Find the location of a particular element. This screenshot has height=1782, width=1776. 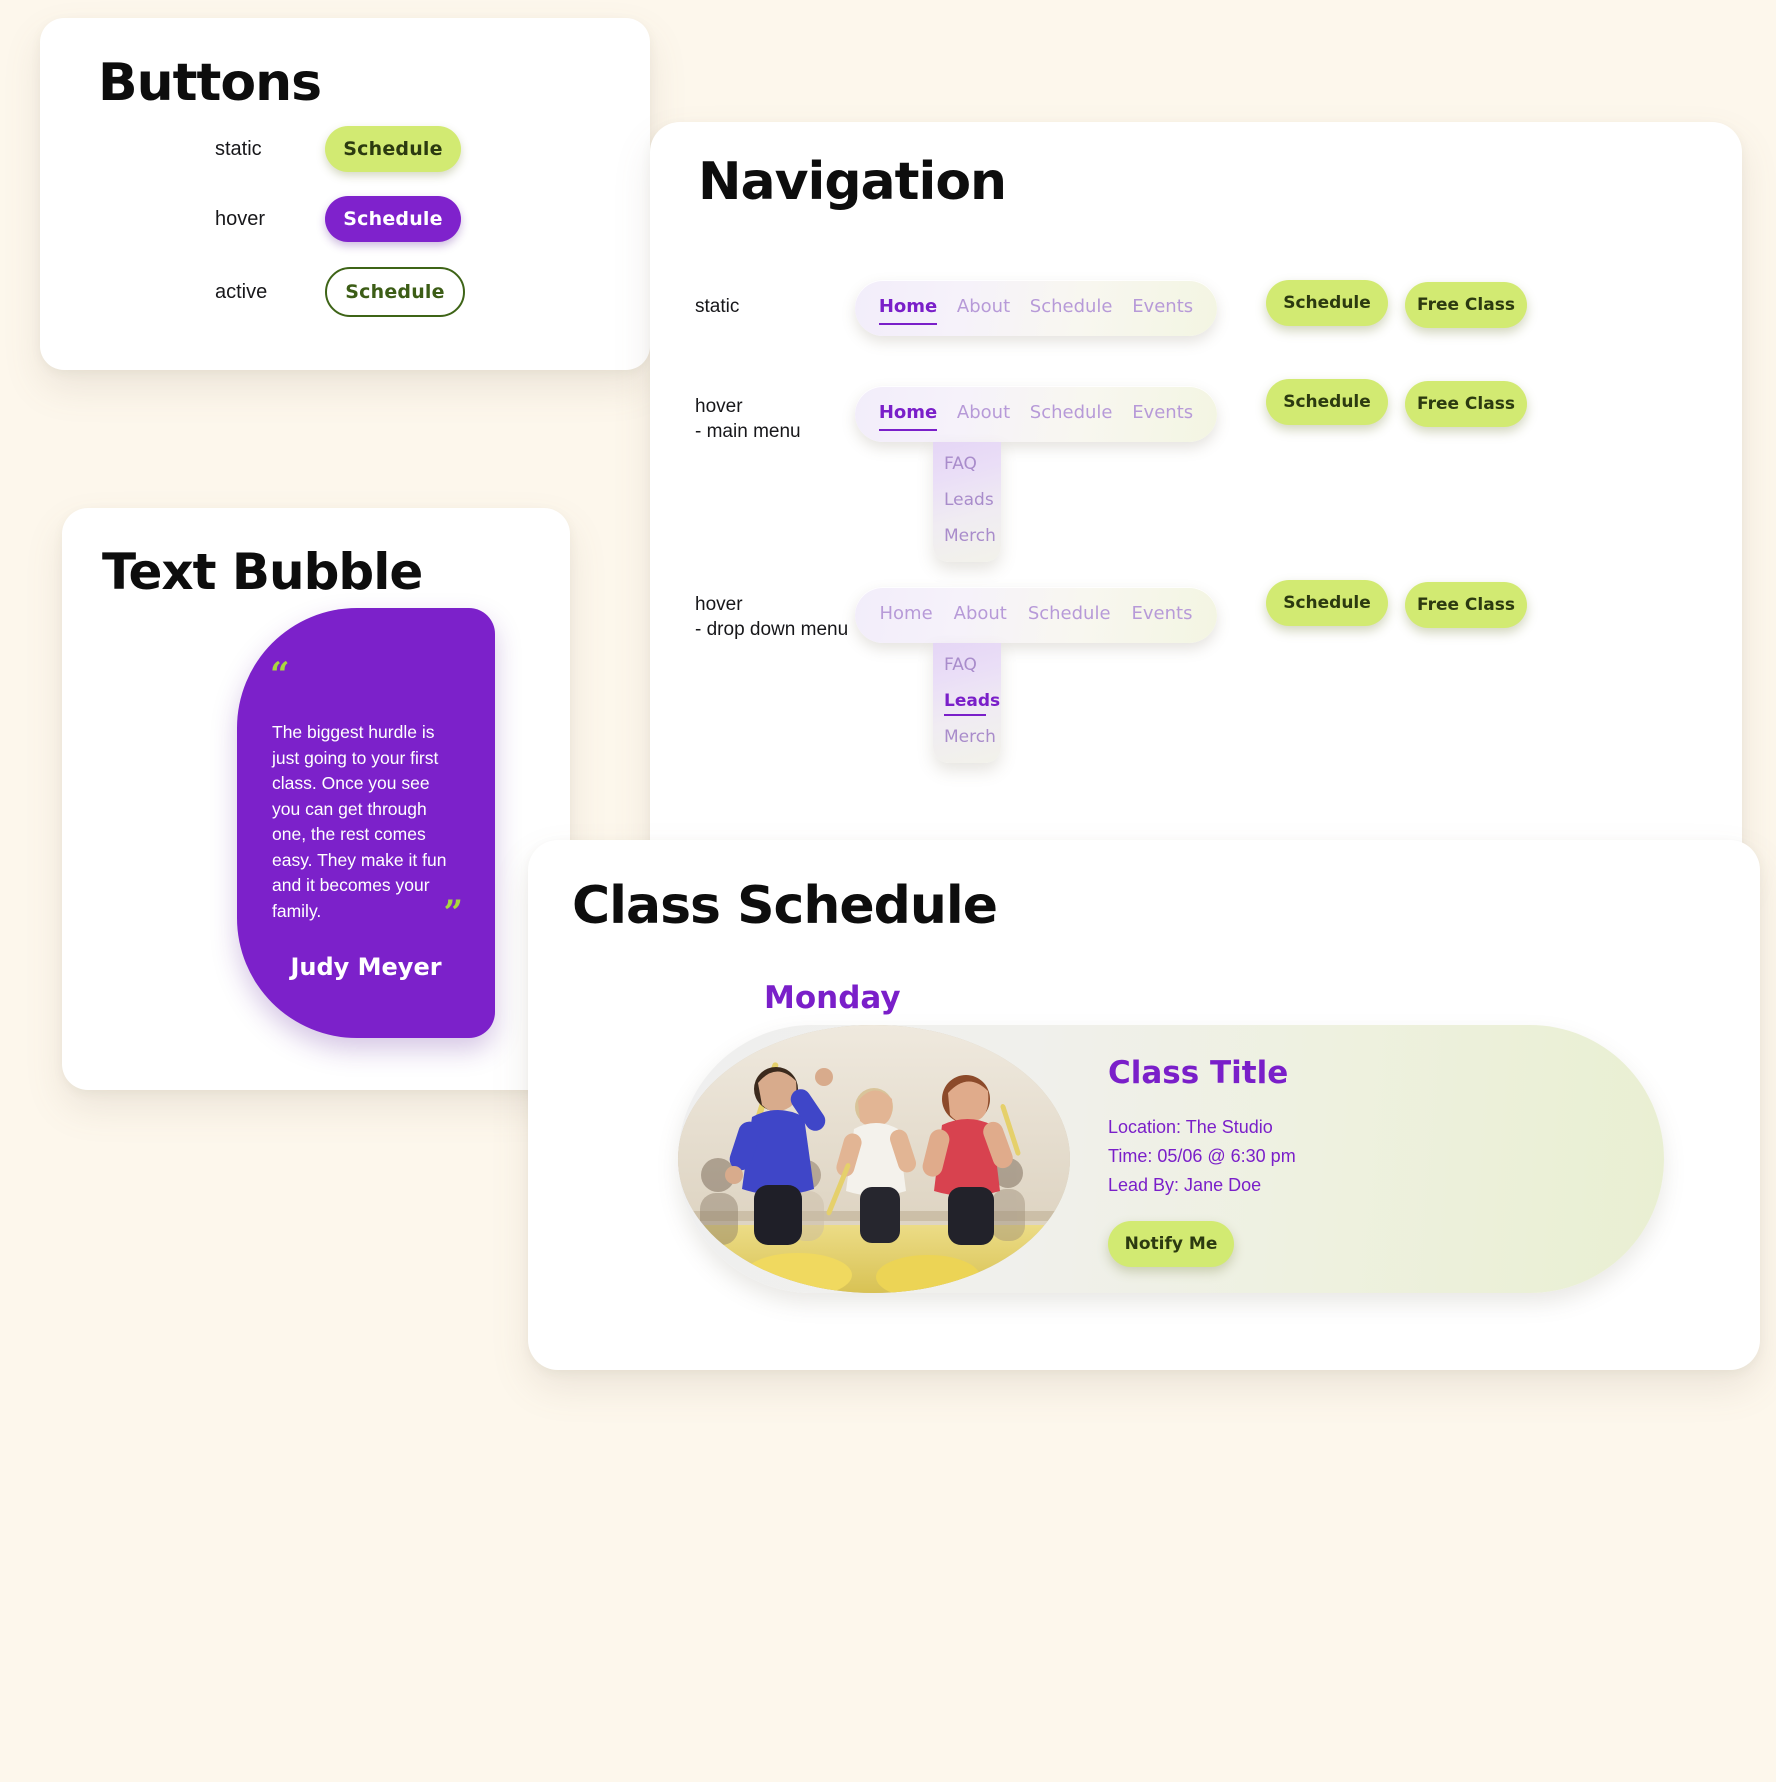

quote-open-icon: “ is located at coordinates (280, 675).